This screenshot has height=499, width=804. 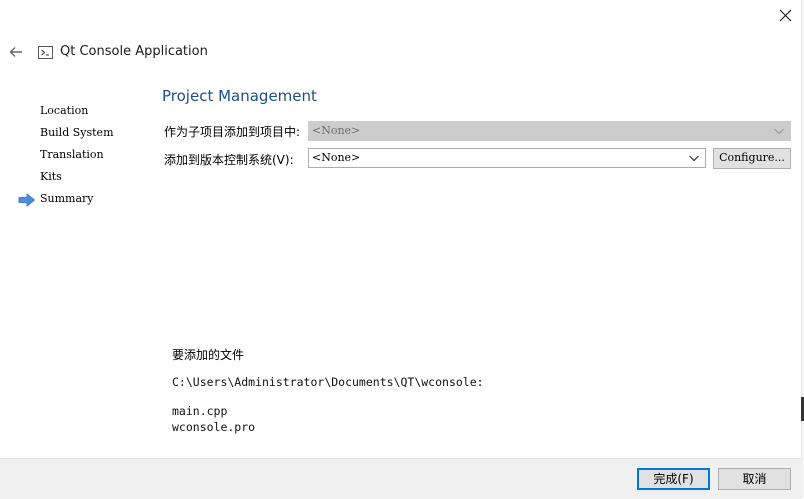 I want to click on cancel-button: 取消, so click(x=754, y=479).